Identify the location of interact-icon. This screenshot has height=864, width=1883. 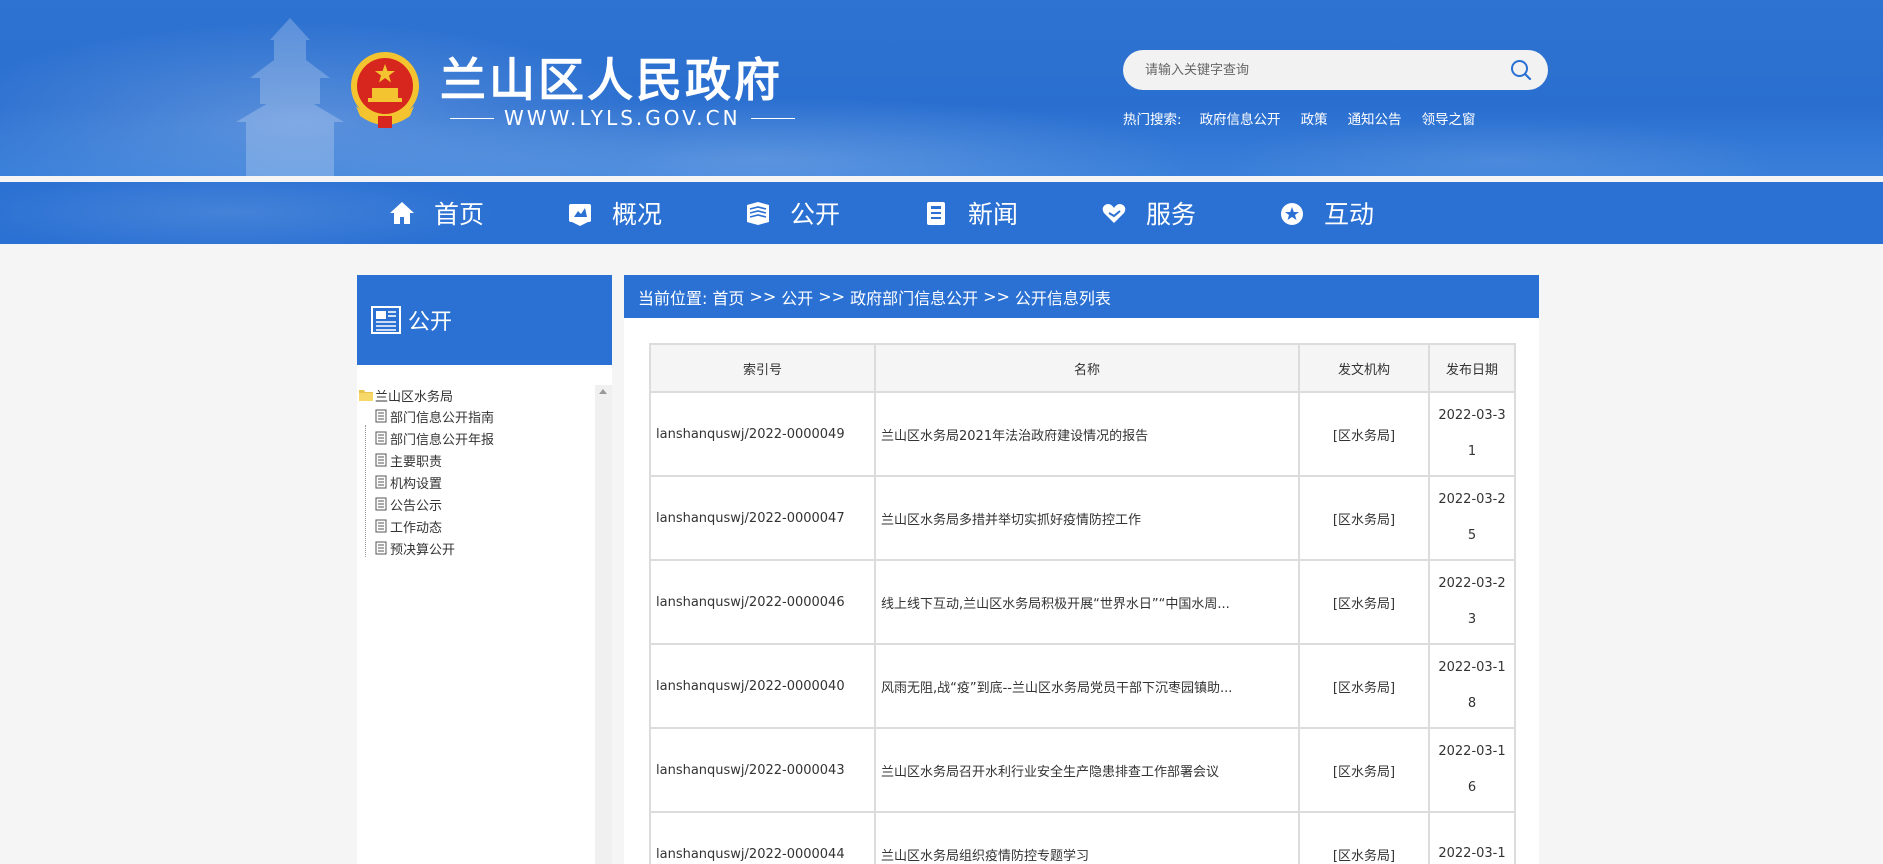
(1292, 214).